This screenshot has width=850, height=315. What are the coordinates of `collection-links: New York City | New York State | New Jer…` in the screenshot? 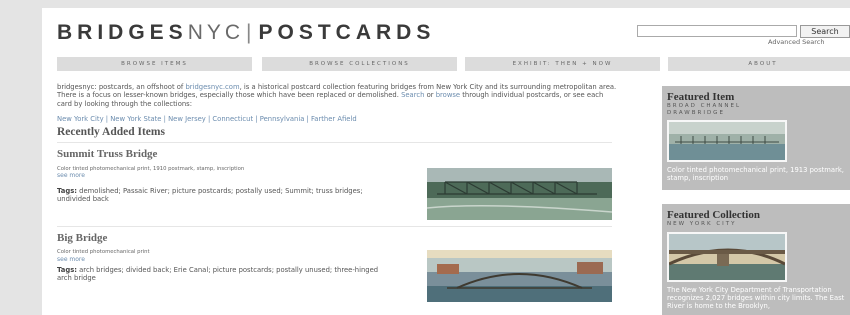 It's located at (337, 119).